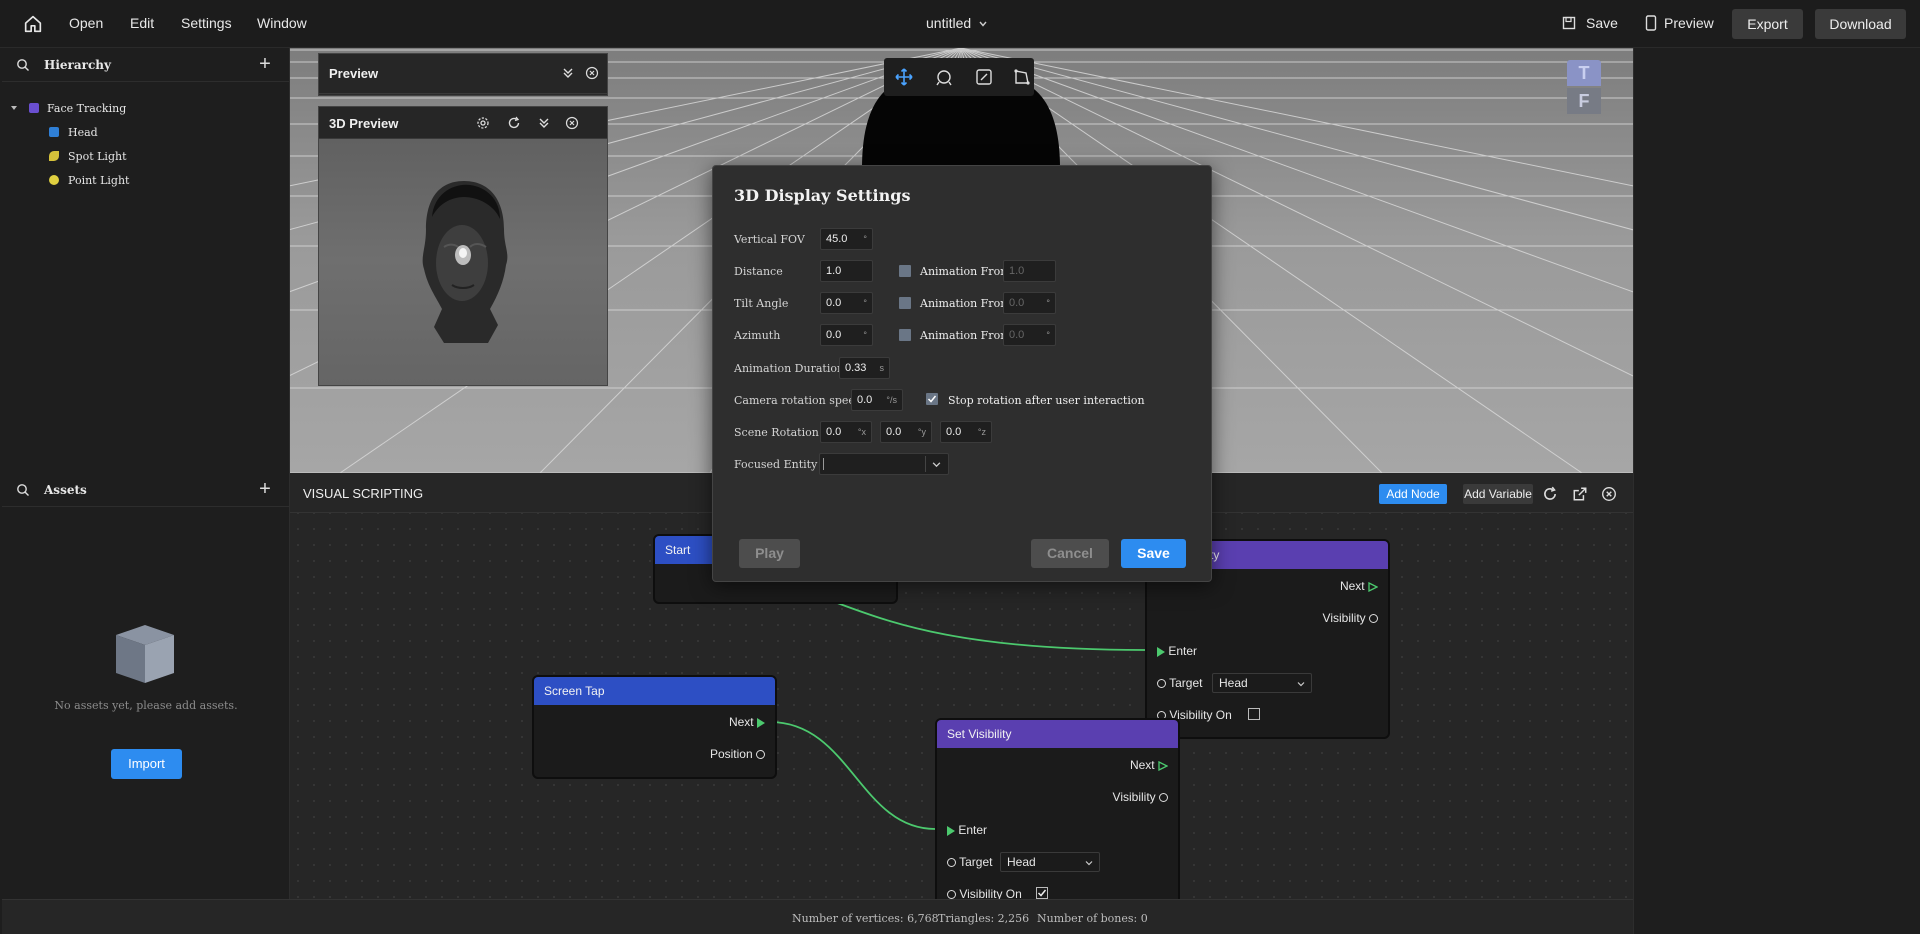 The image size is (1920, 934). I want to click on tree-item-head: Head, so click(83, 132).